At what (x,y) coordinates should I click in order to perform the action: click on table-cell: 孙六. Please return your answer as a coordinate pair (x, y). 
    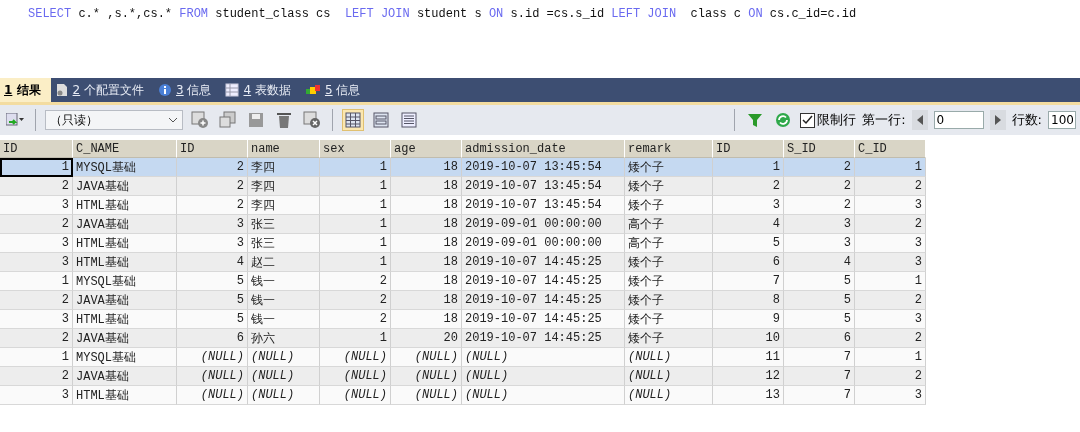
    Looking at the image, I should click on (284, 338).